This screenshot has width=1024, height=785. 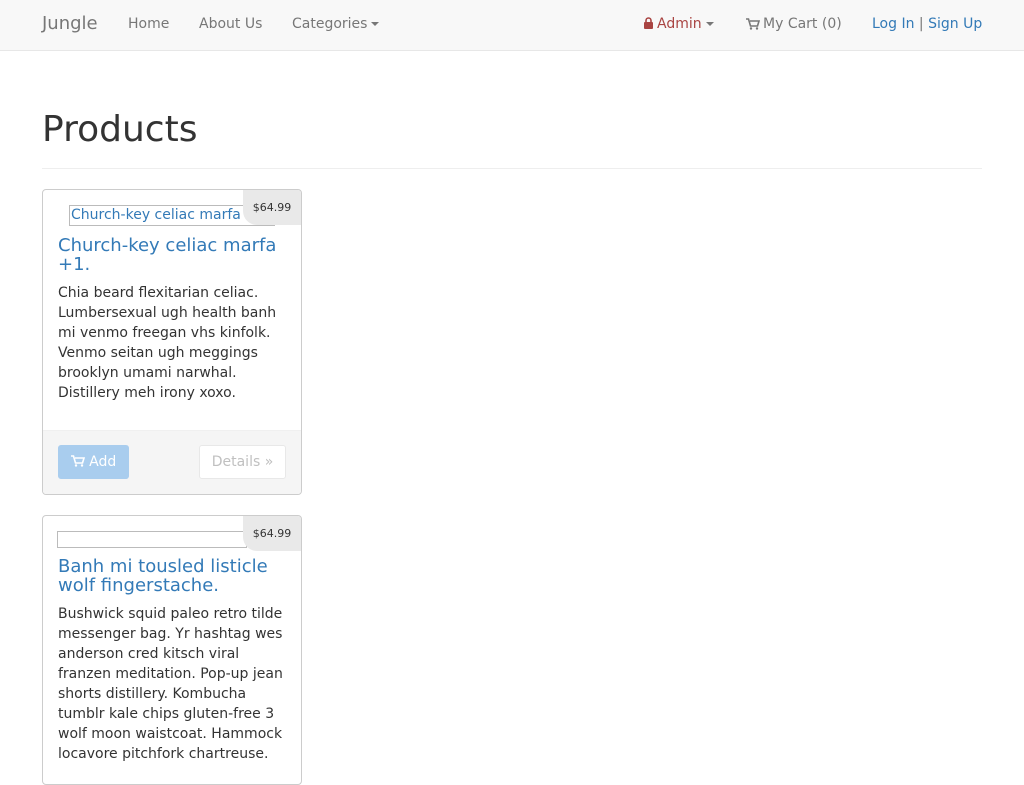 I want to click on nav-home: Home, so click(x=148, y=24).